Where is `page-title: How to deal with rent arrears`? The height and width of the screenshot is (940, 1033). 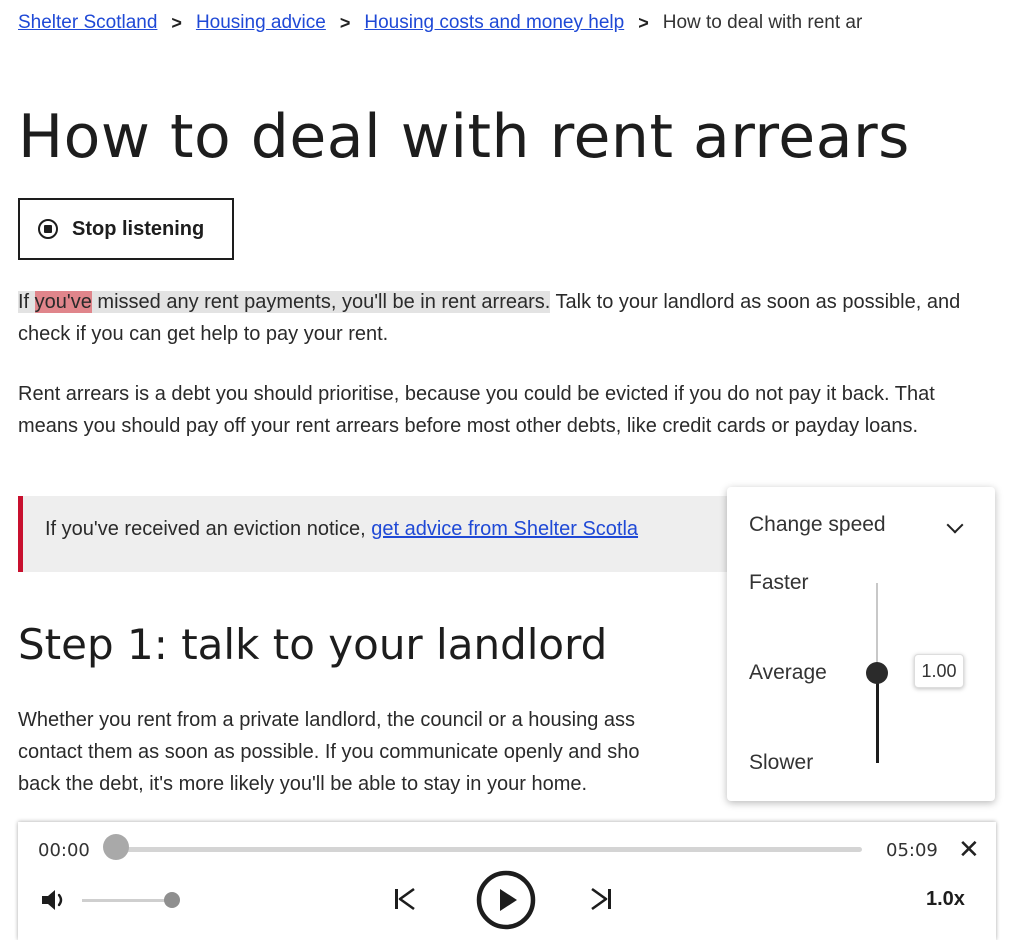 page-title: How to deal with rent arrears is located at coordinates (464, 137).